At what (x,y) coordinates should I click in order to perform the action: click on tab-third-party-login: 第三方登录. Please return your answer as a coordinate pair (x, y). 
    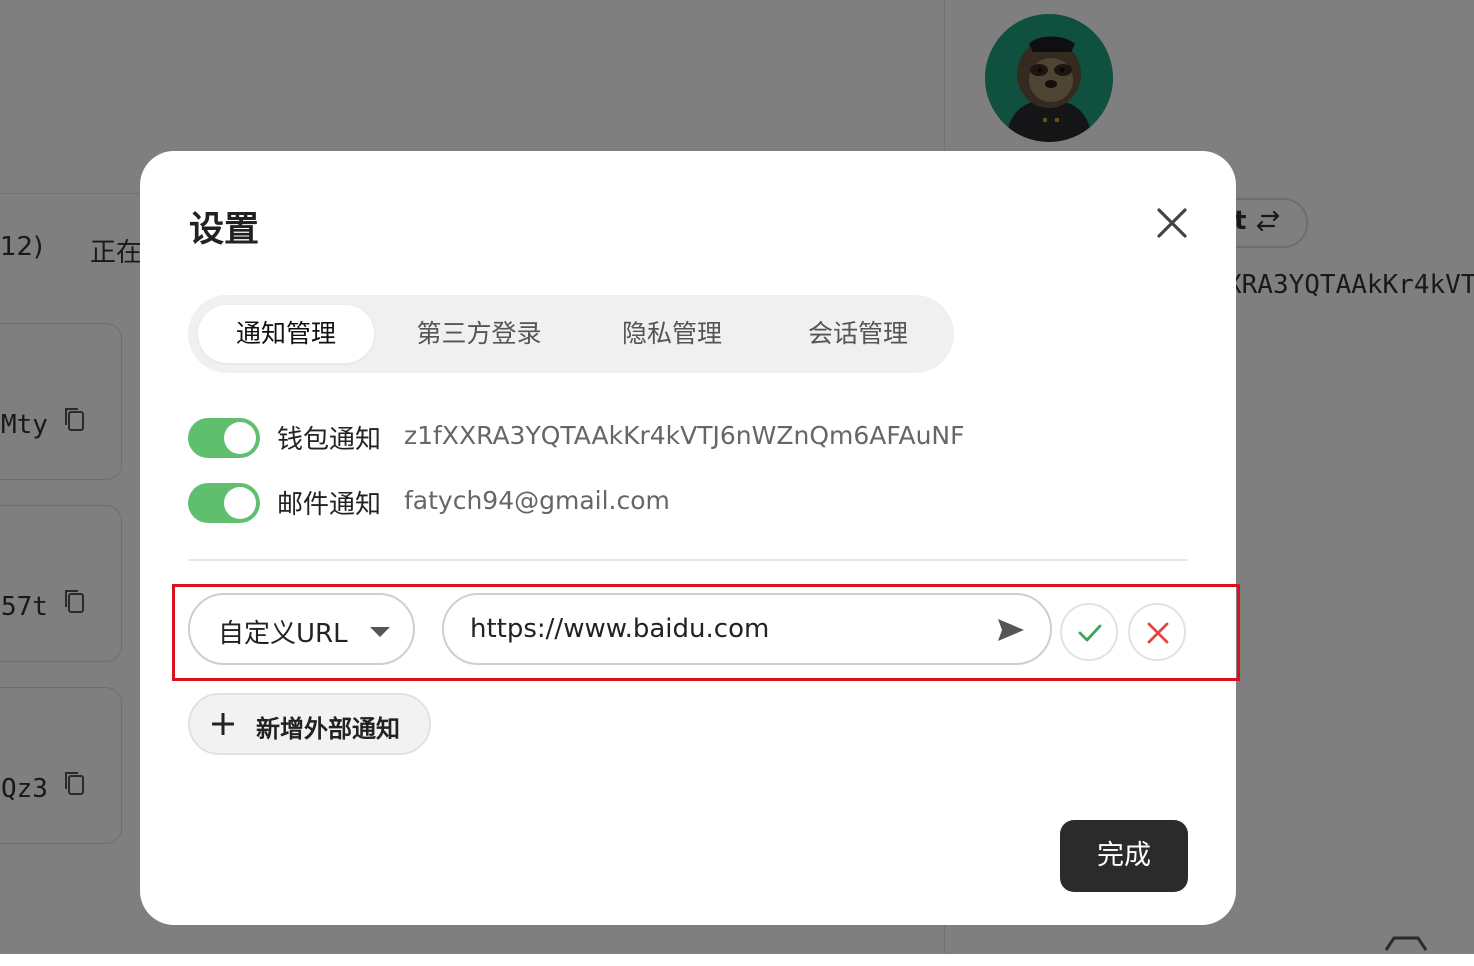
    Looking at the image, I should click on (479, 334).